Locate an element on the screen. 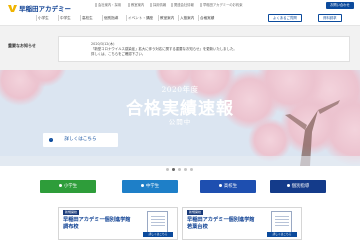 The width and height of the screenshot is (360, 240). nav-item-events: イベント・講座 is located at coordinates (140, 18).